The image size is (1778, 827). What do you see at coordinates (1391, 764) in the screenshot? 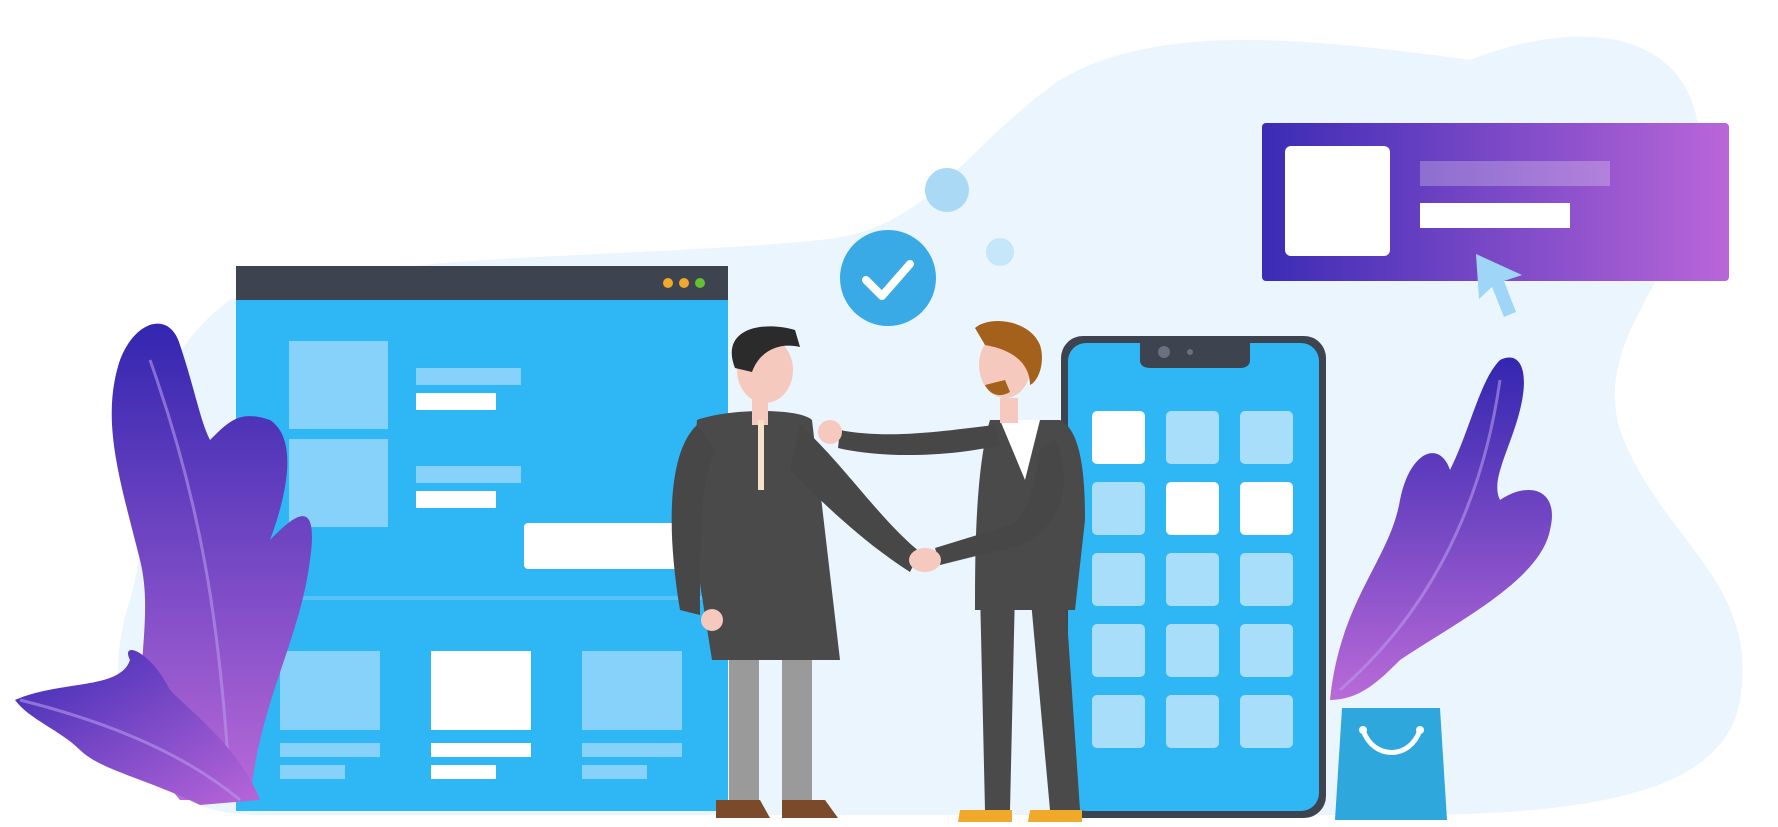
I see `shopping-bag-icon` at bounding box center [1391, 764].